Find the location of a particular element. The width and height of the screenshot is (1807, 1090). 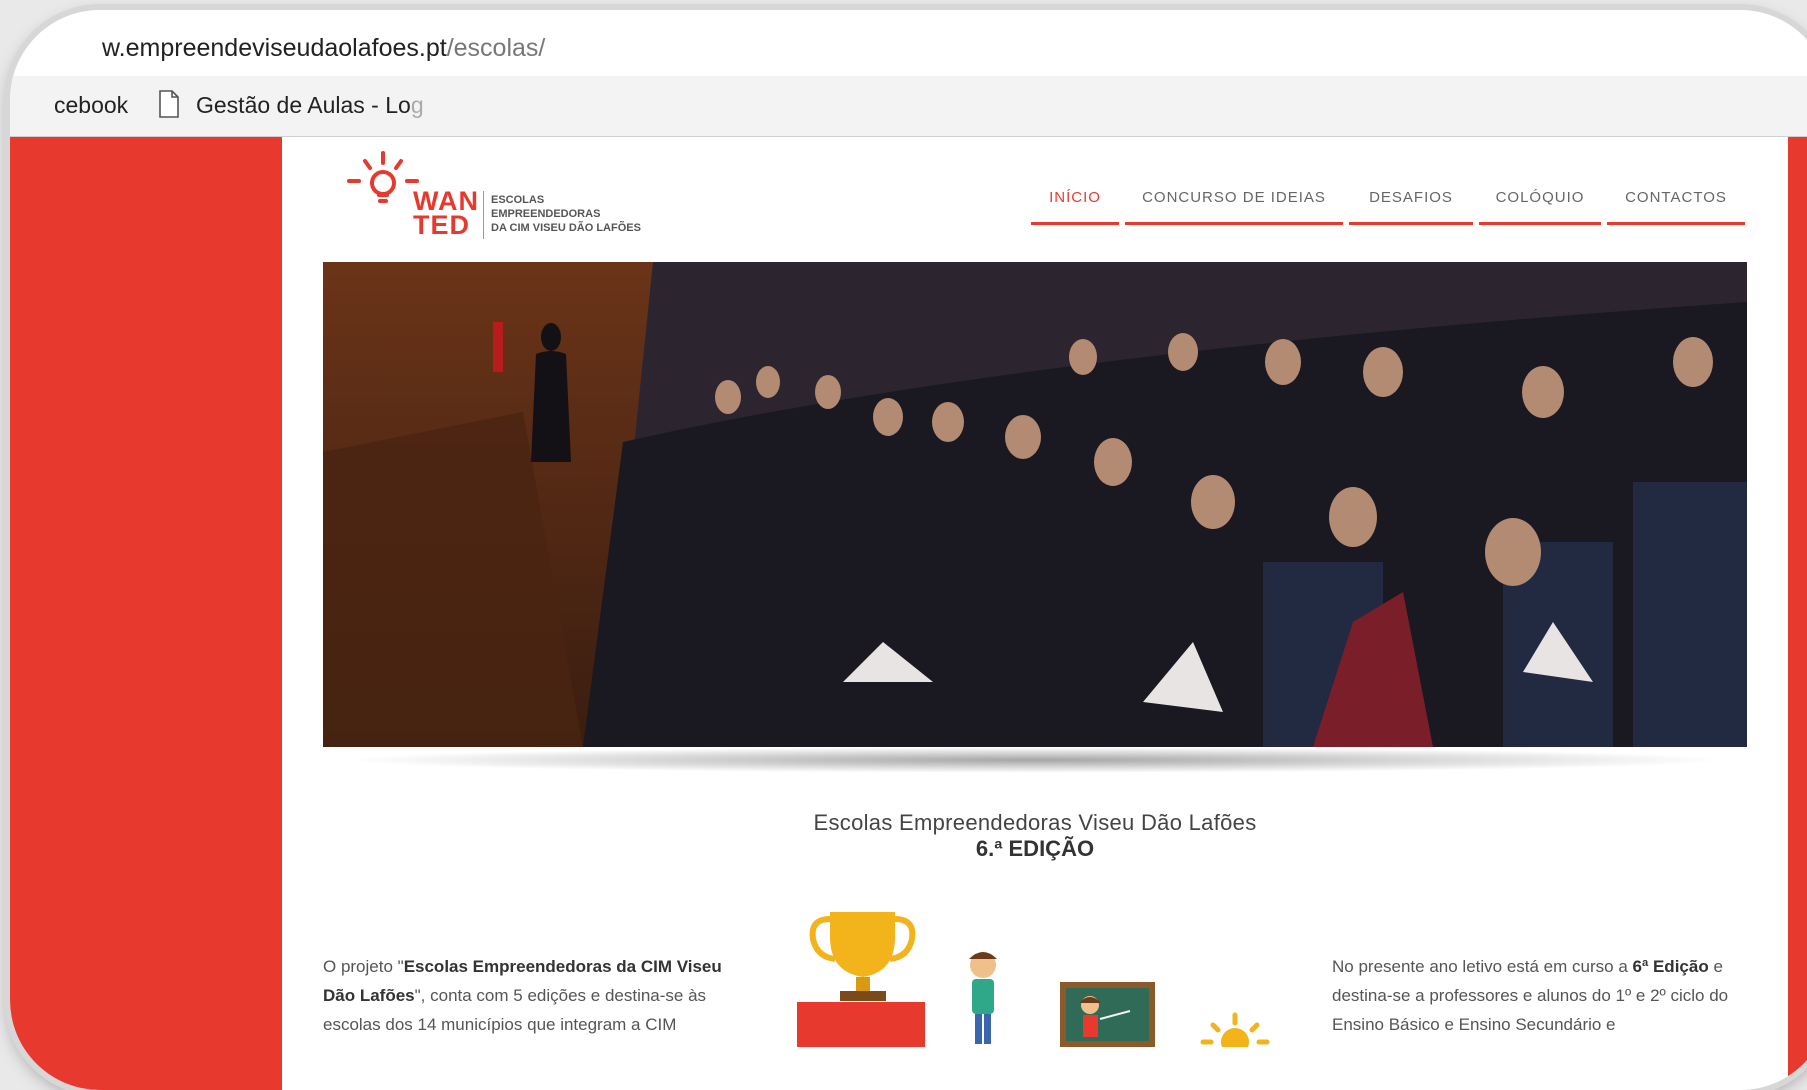

nav-concurso-de-ideias: CONCURSO DE IDEIAS is located at coordinates (1234, 207).